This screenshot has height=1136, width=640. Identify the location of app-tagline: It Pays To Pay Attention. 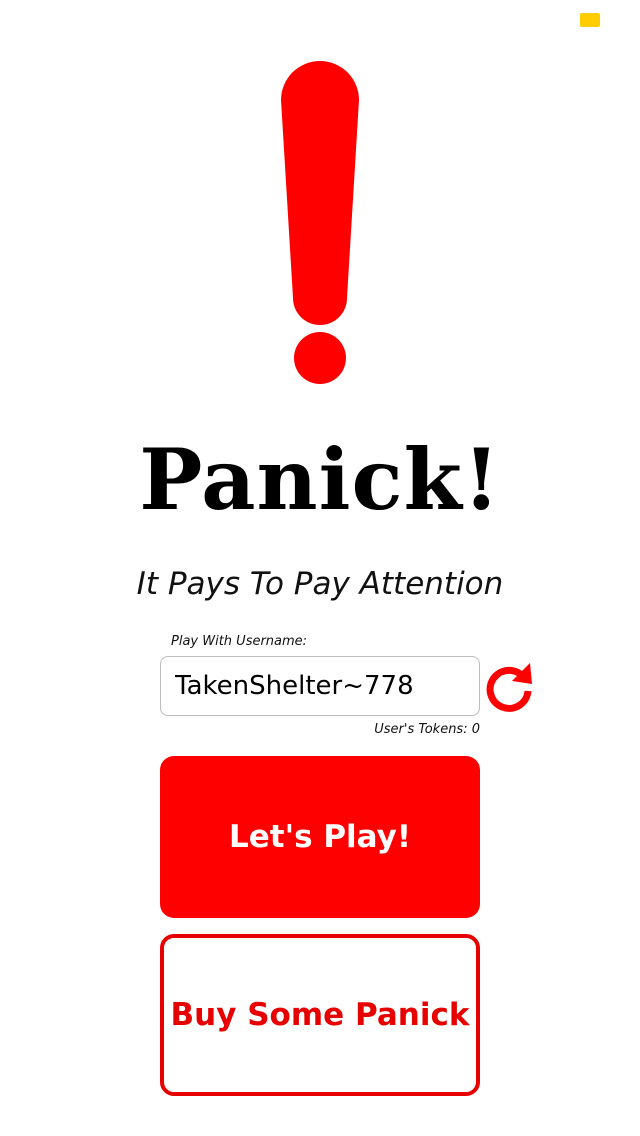
(320, 584).